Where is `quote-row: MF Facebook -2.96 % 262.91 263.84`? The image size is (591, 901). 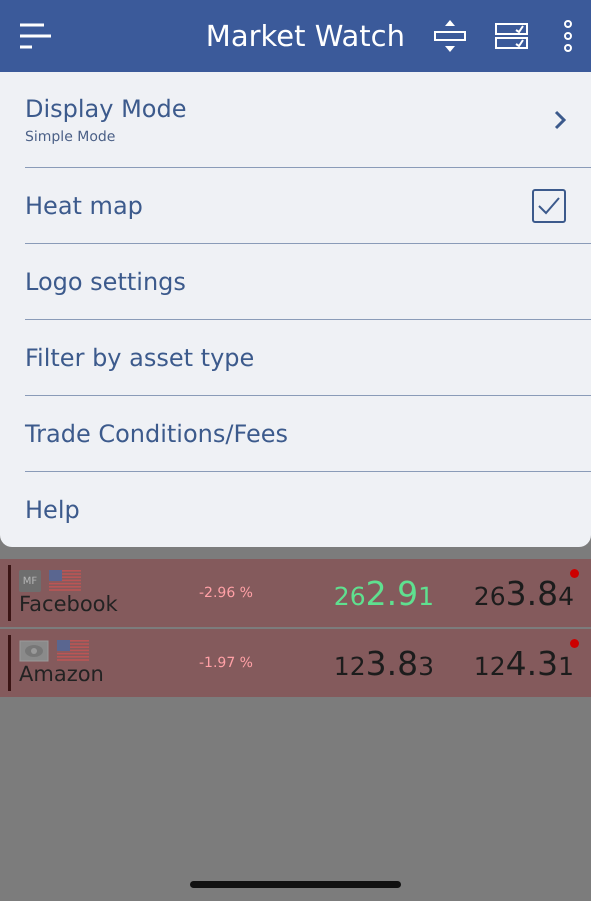 quote-row: MF Facebook -2.96 % 262.91 263.84 is located at coordinates (295, 593).